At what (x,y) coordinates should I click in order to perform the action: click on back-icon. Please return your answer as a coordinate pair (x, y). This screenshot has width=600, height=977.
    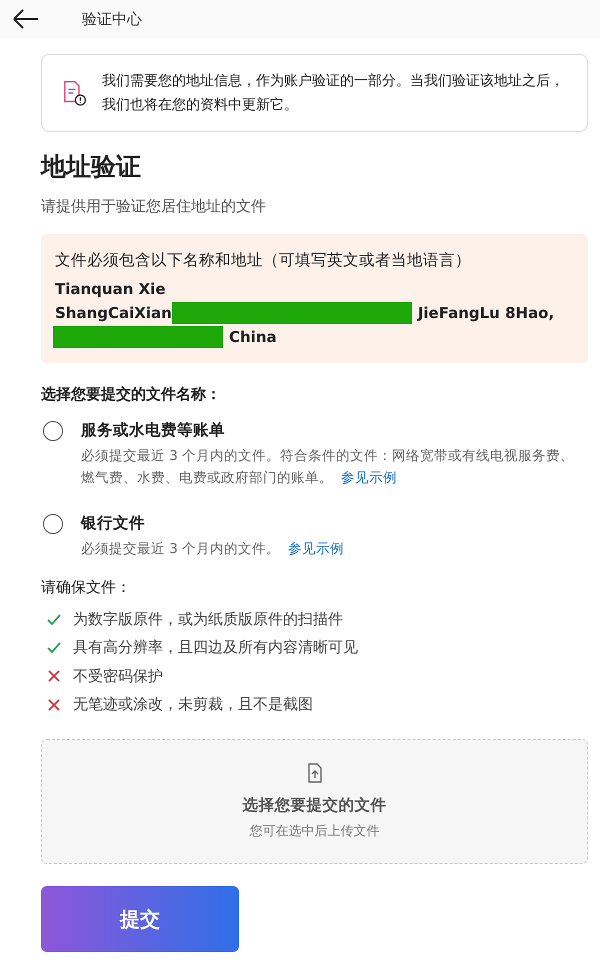
    Looking at the image, I should click on (26, 19).